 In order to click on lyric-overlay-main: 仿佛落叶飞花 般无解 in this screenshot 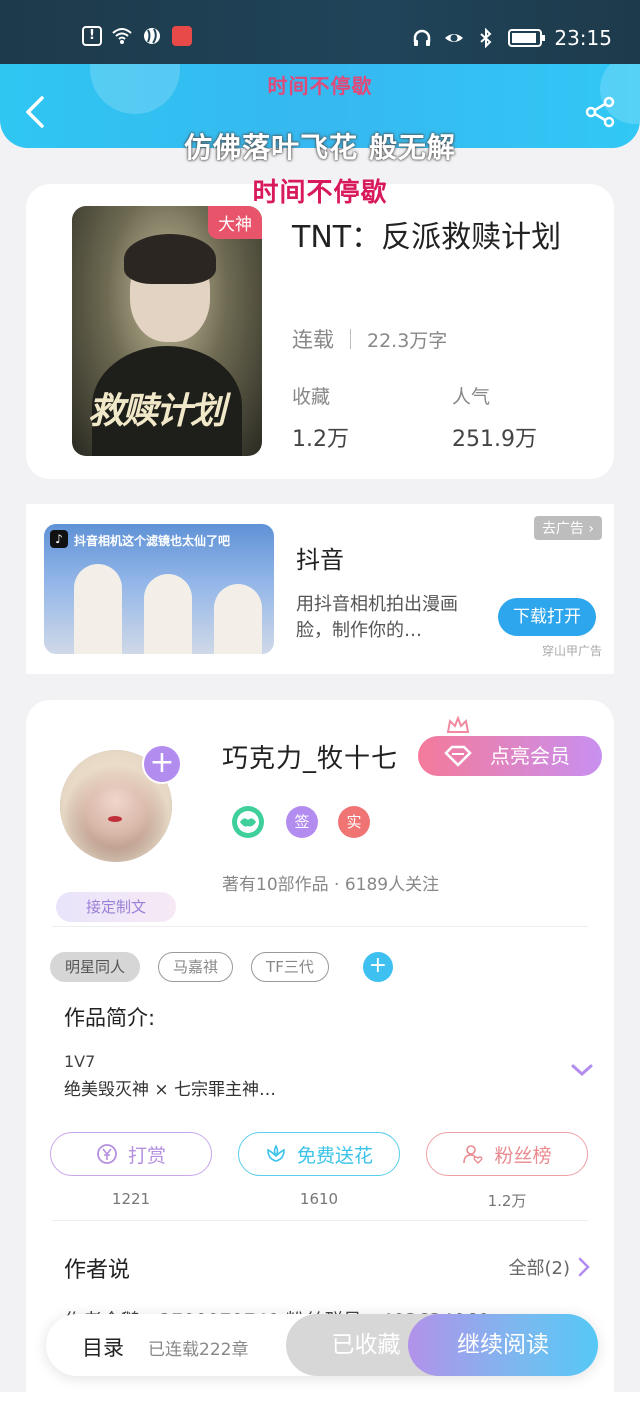, I will do `click(320, 147)`.